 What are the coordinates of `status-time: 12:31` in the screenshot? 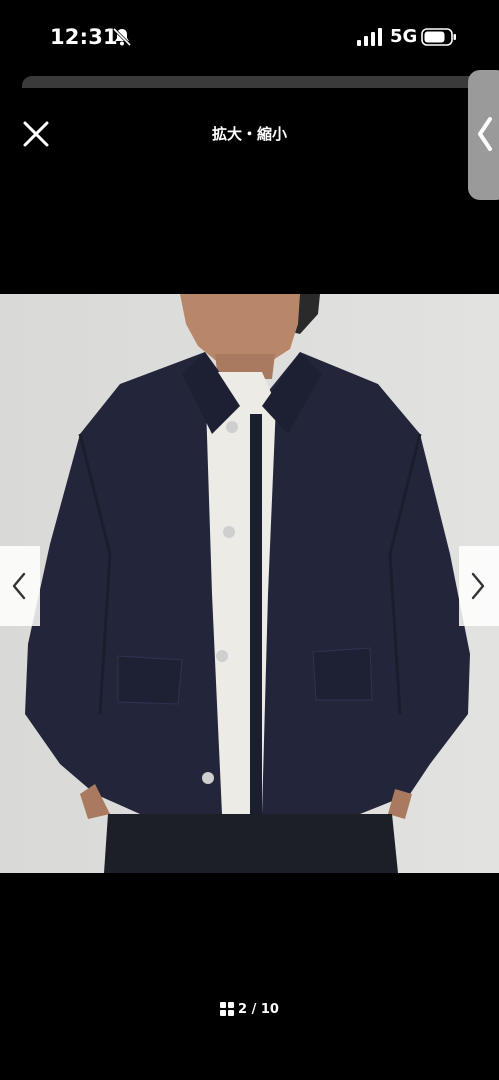 It's located at (84, 37).